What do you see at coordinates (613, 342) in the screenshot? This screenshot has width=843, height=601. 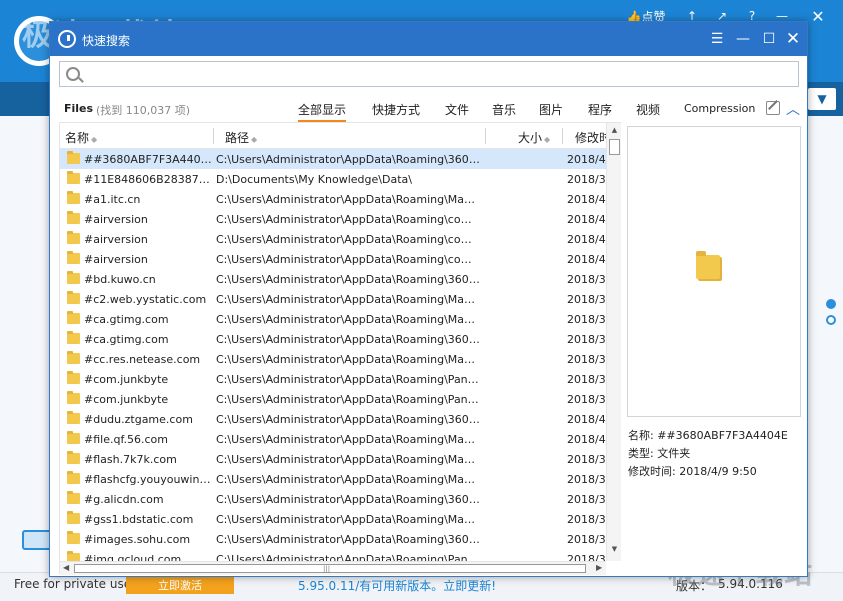 I see `vertical-scrollbar: ▲ ▼` at bounding box center [613, 342].